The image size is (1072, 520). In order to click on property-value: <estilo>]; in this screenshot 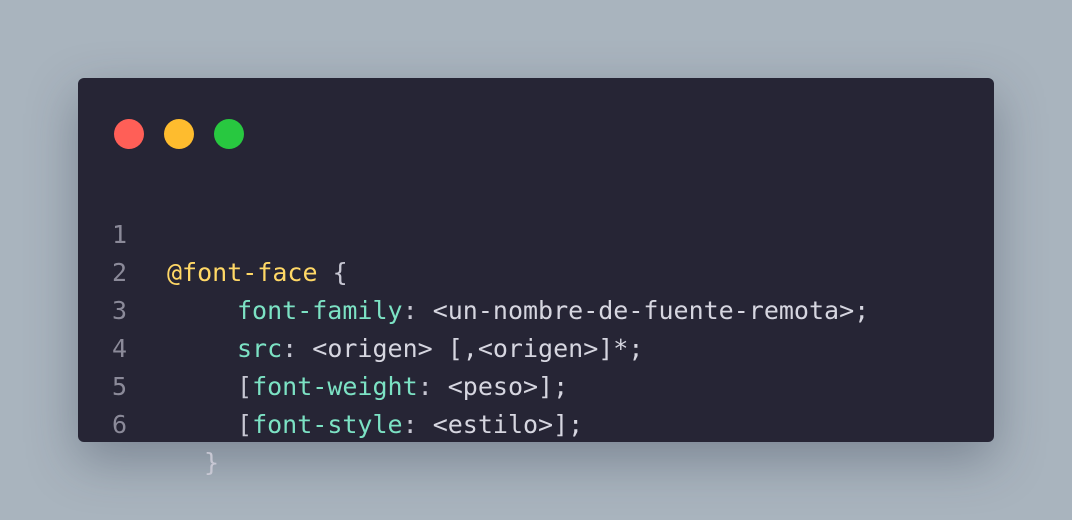, I will do `click(500, 424)`.